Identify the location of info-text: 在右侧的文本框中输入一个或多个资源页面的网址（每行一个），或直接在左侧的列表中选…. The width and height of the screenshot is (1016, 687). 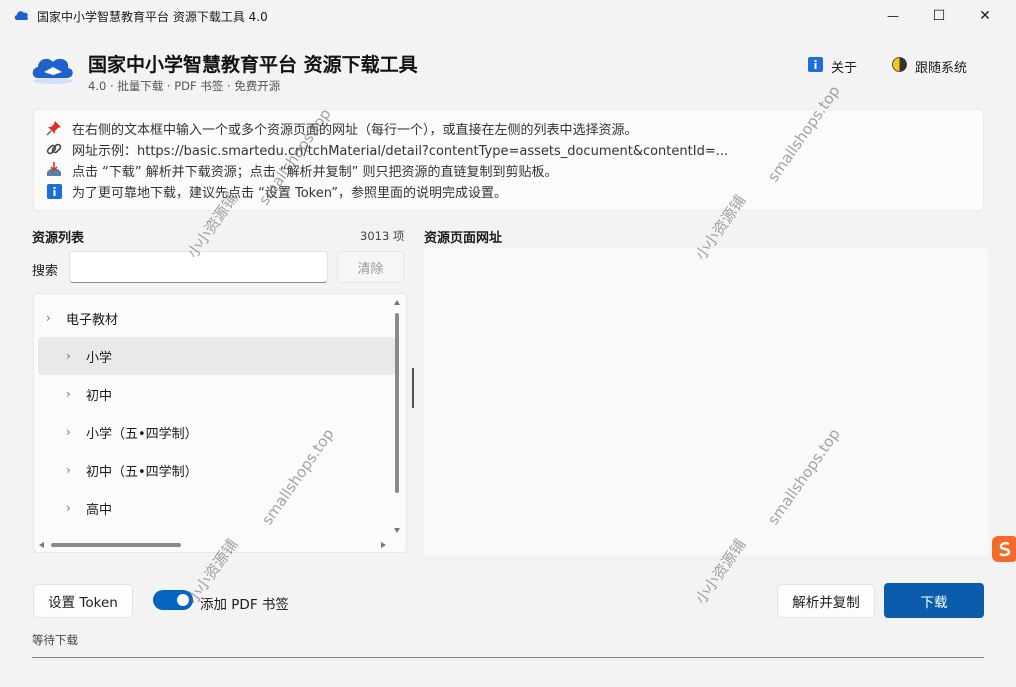
(355, 130).